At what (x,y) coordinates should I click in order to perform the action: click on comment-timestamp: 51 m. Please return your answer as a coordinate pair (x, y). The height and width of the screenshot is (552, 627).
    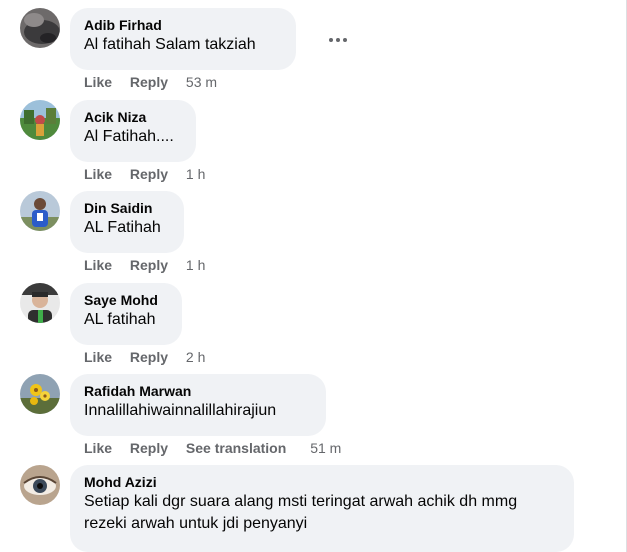
    Looking at the image, I should click on (325, 448).